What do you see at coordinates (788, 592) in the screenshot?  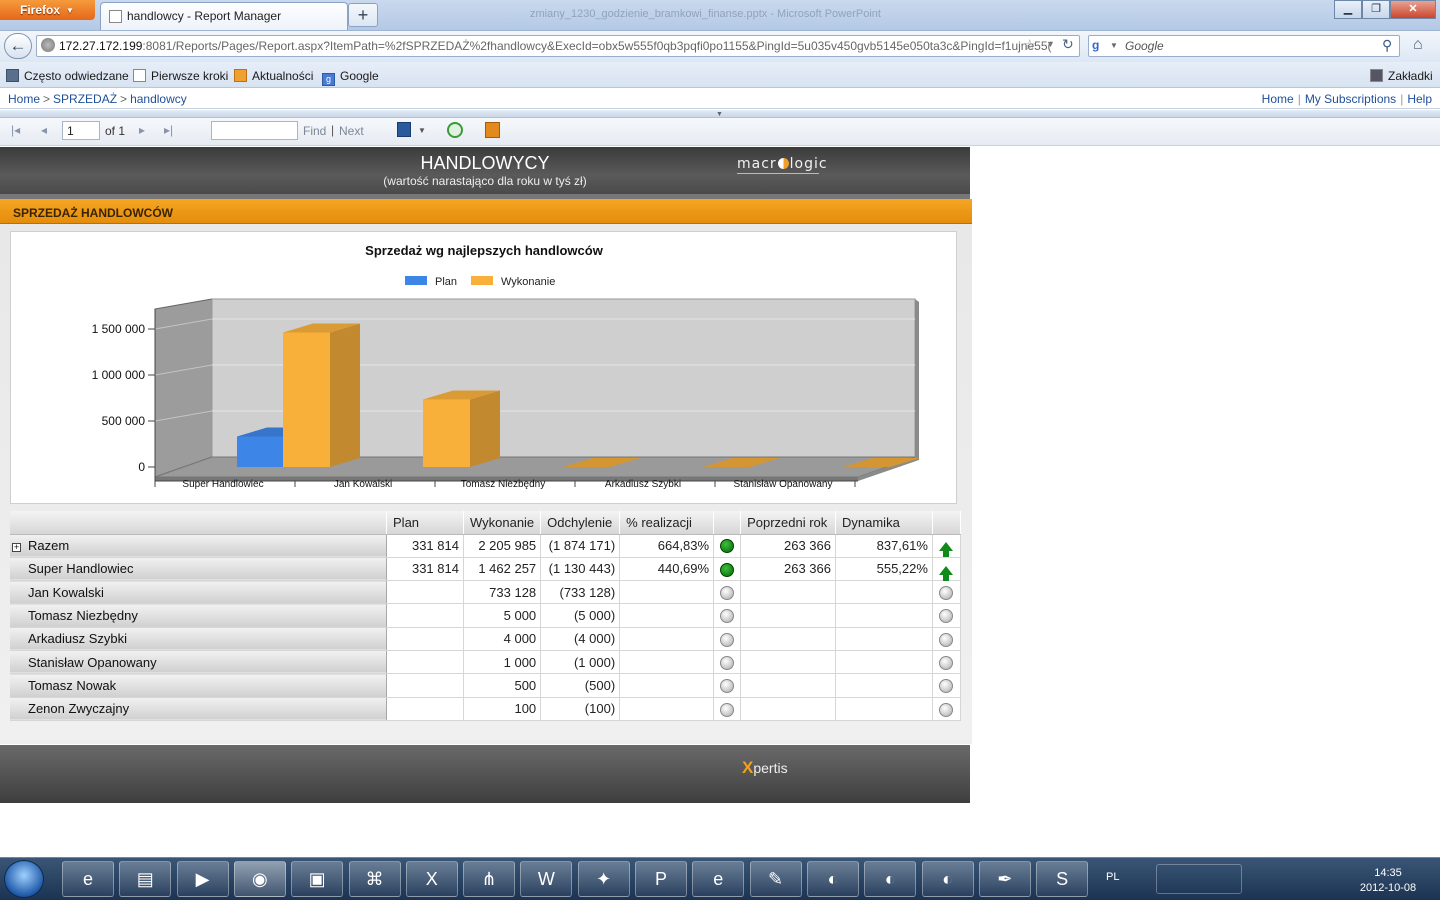 I see `cell-poprzedni-rok` at bounding box center [788, 592].